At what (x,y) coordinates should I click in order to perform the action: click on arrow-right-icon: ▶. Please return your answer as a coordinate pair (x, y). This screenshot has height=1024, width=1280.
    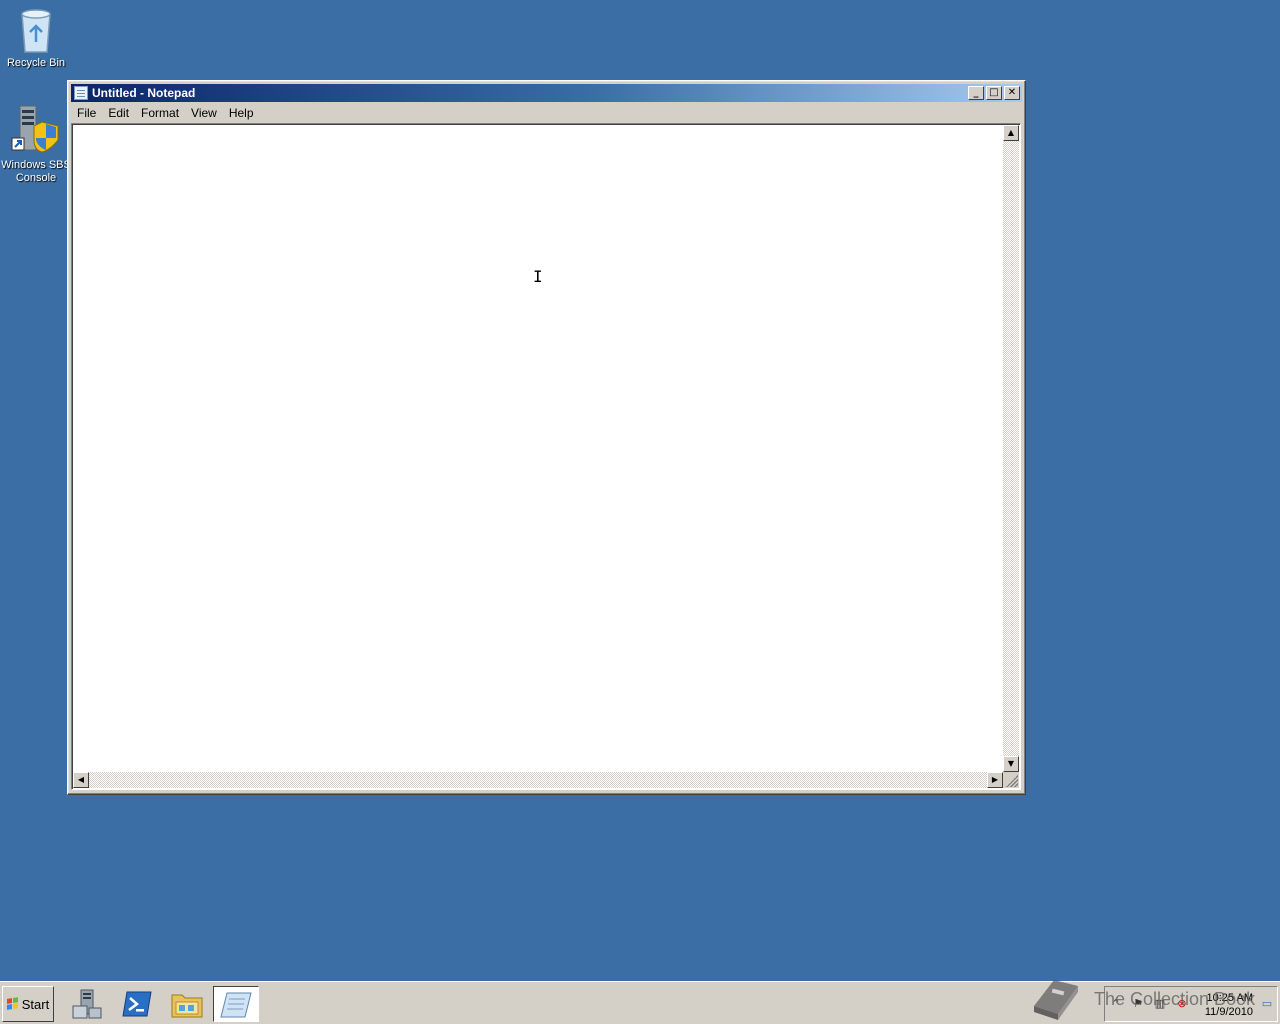
    Looking at the image, I should click on (995, 779).